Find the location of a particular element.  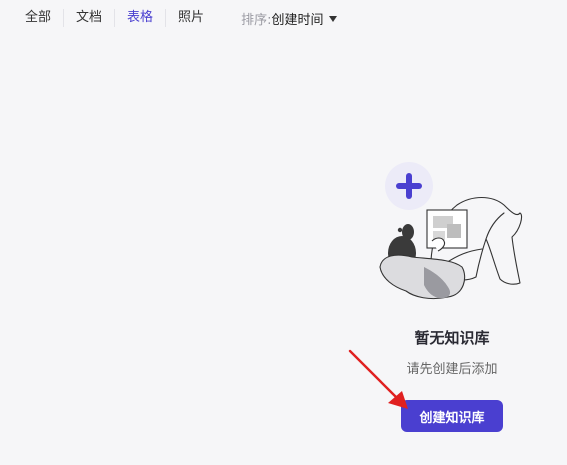

tab-documents: 文档 is located at coordinates (89, 18).